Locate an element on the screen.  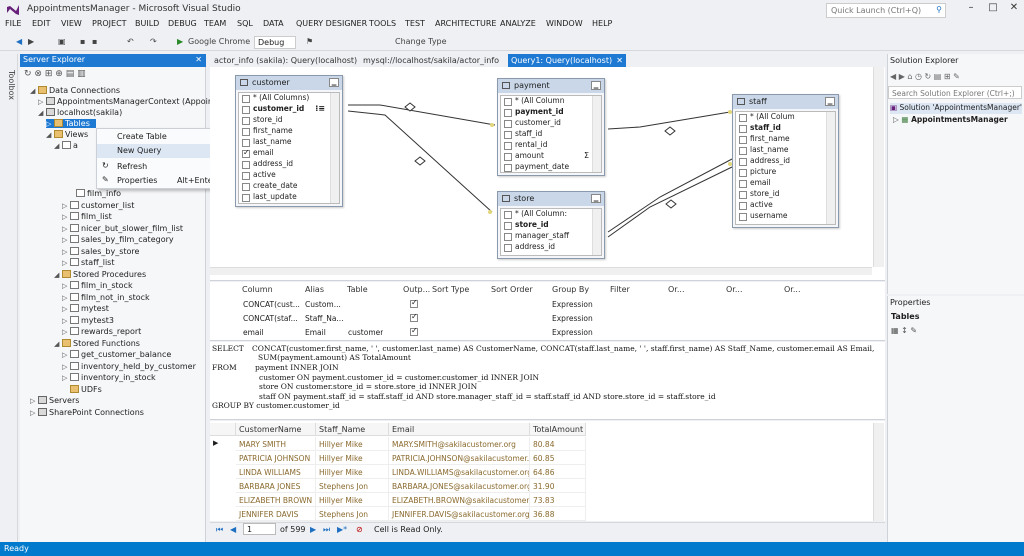
result-cell: 80.84 is located at coordinates (558, 444).